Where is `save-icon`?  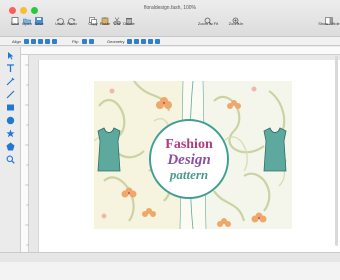
save-icon is located at coordinates (39, 18).